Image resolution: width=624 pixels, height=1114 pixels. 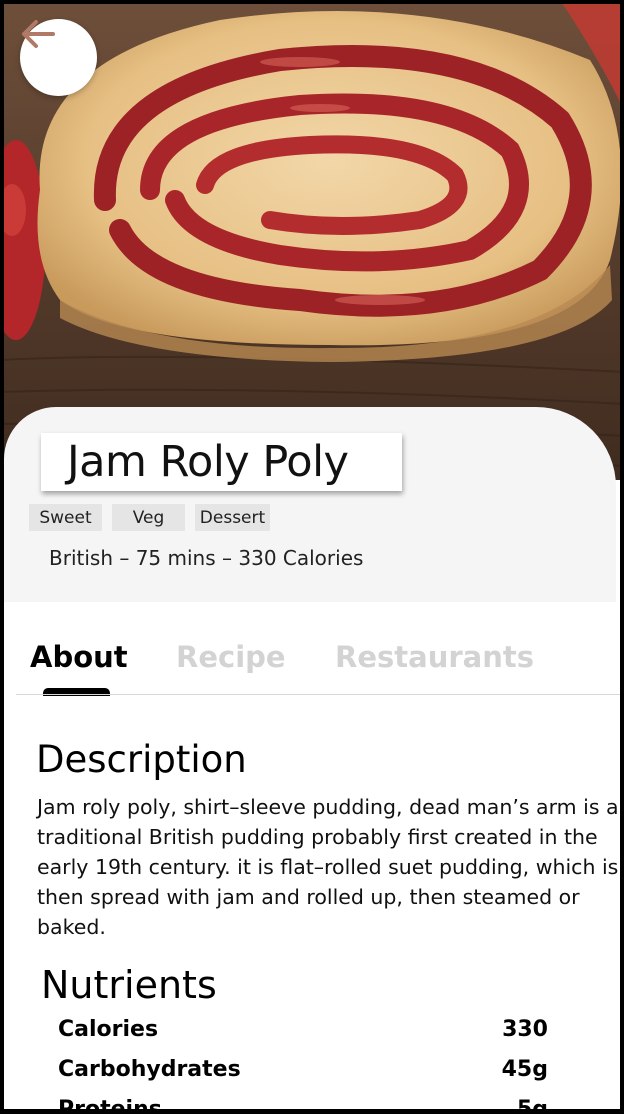 I want to click on nutrient-row: Carbohydrates 45g, so click(x=303, y=1072).